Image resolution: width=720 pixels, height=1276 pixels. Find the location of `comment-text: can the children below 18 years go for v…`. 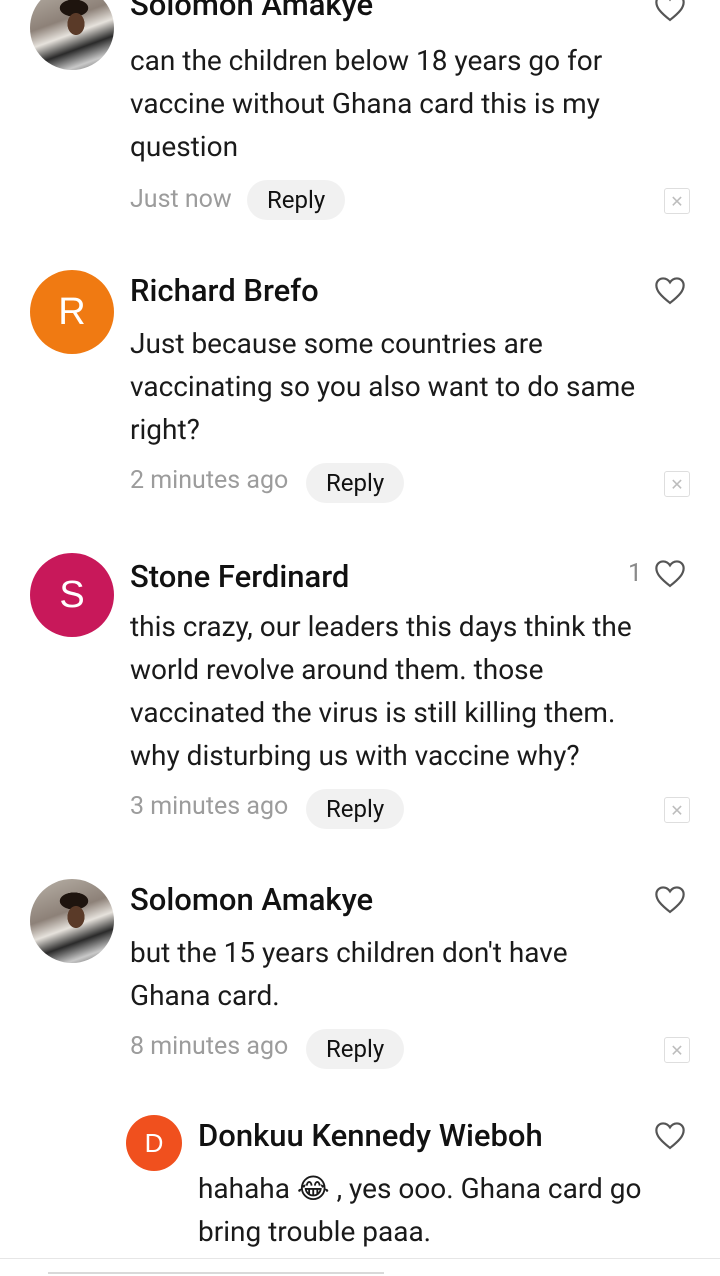

comment-text: can the children below 18 years go for v… is located at coordinates (366, 103).